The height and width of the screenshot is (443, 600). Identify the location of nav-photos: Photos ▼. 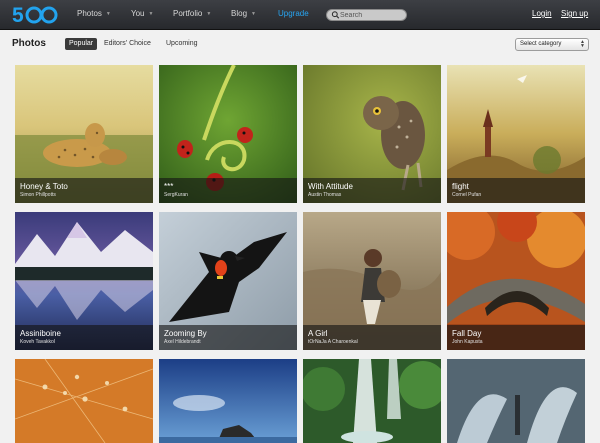
(94, 13).